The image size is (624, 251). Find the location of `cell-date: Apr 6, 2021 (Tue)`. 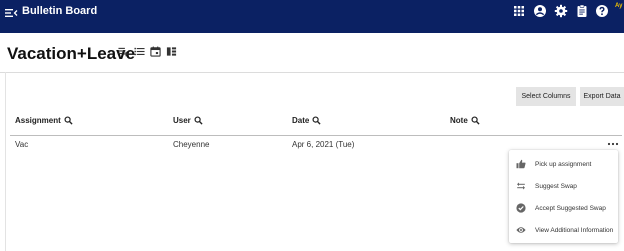

cell-date: Apr 6, 2021 (Tue) is located at coordinates (323, 144).